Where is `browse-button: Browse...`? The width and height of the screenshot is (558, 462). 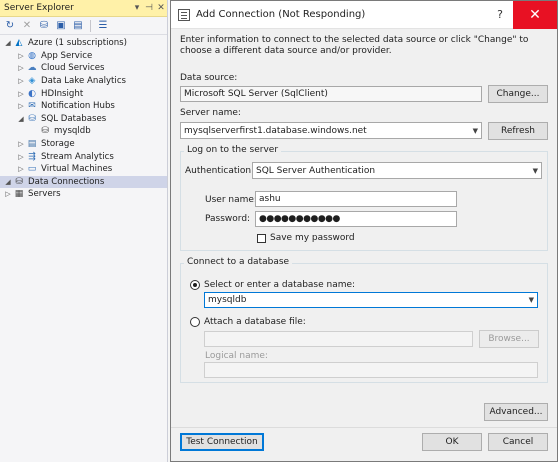
browse-button: Browse... is located at coordinates (509, 339).